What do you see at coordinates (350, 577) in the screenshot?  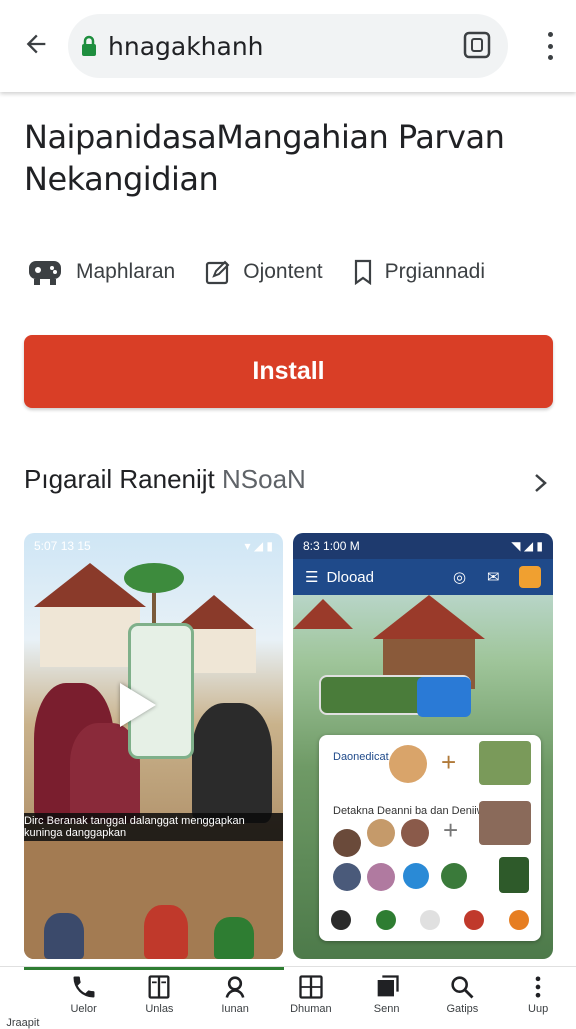 I see `app-bar-title: Dlooad` at bounding box center [350, 577].